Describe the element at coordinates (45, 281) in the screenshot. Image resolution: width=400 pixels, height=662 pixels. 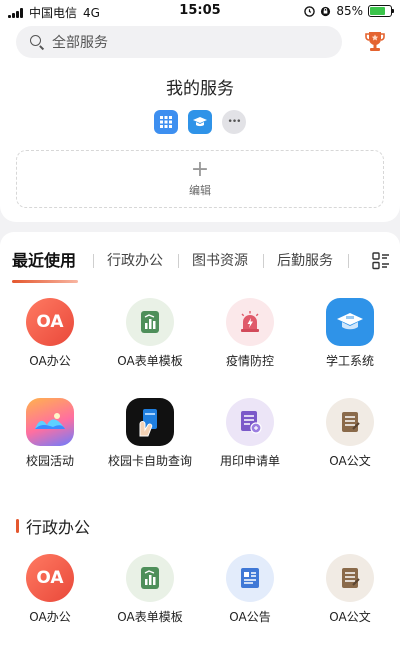
I see `active-tab-indicator` at that location.